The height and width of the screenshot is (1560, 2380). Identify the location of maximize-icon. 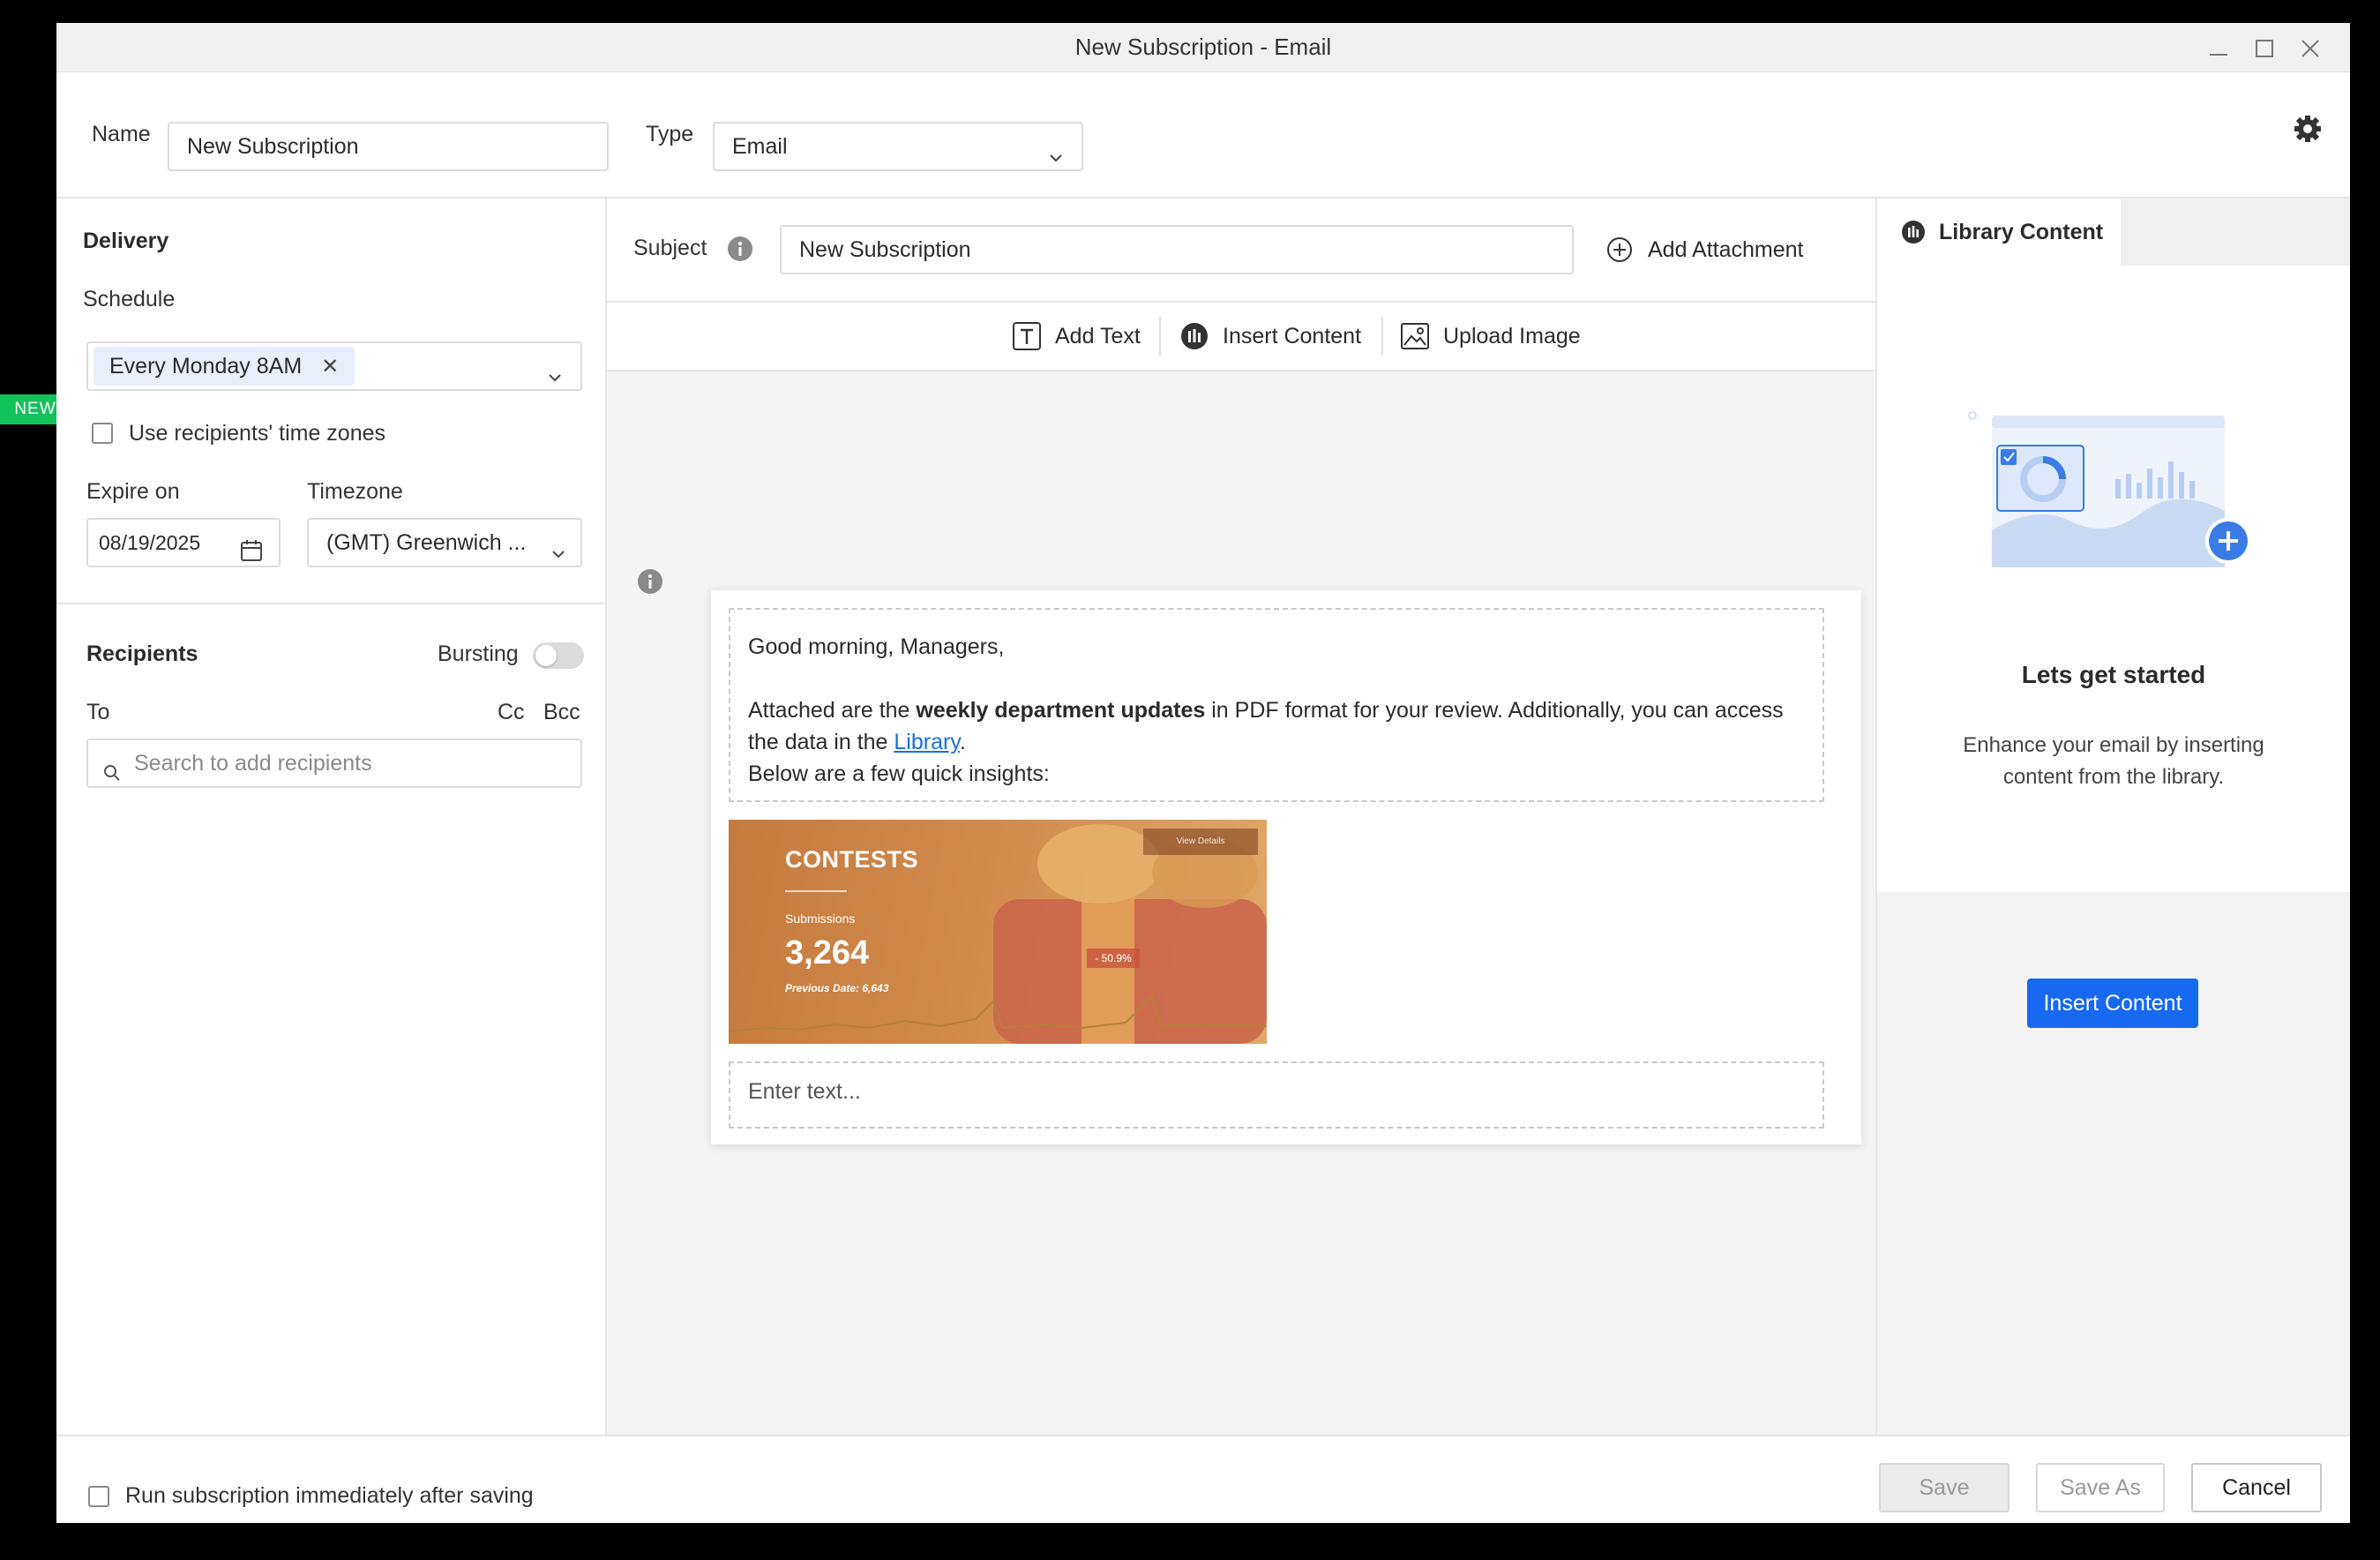
(2264, 49).